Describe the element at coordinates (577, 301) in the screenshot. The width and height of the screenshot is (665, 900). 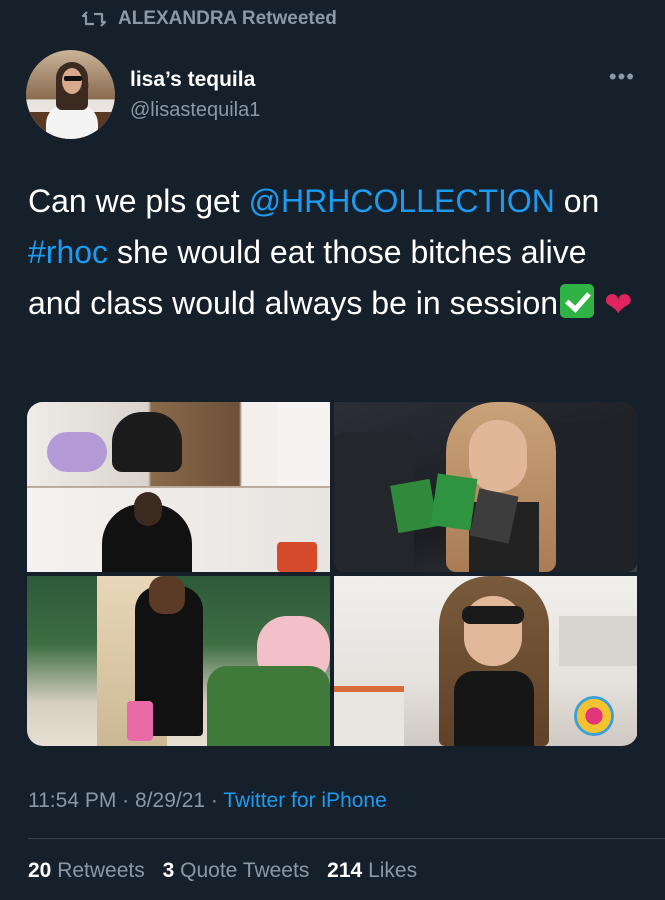
I see `check-mark-button-icon` at that location.